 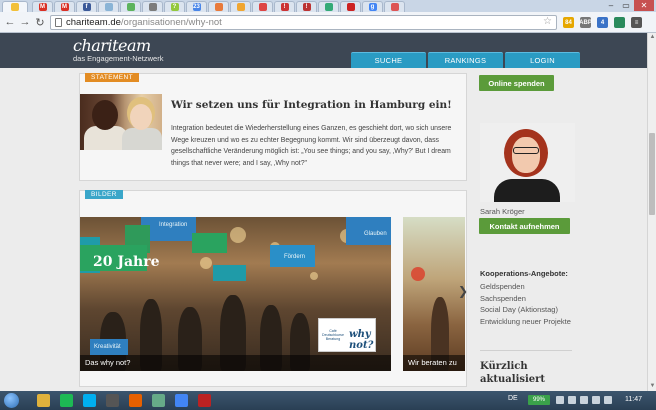 I want to click on nav-rankings: RANKINGS, so click(x=465, y=60).